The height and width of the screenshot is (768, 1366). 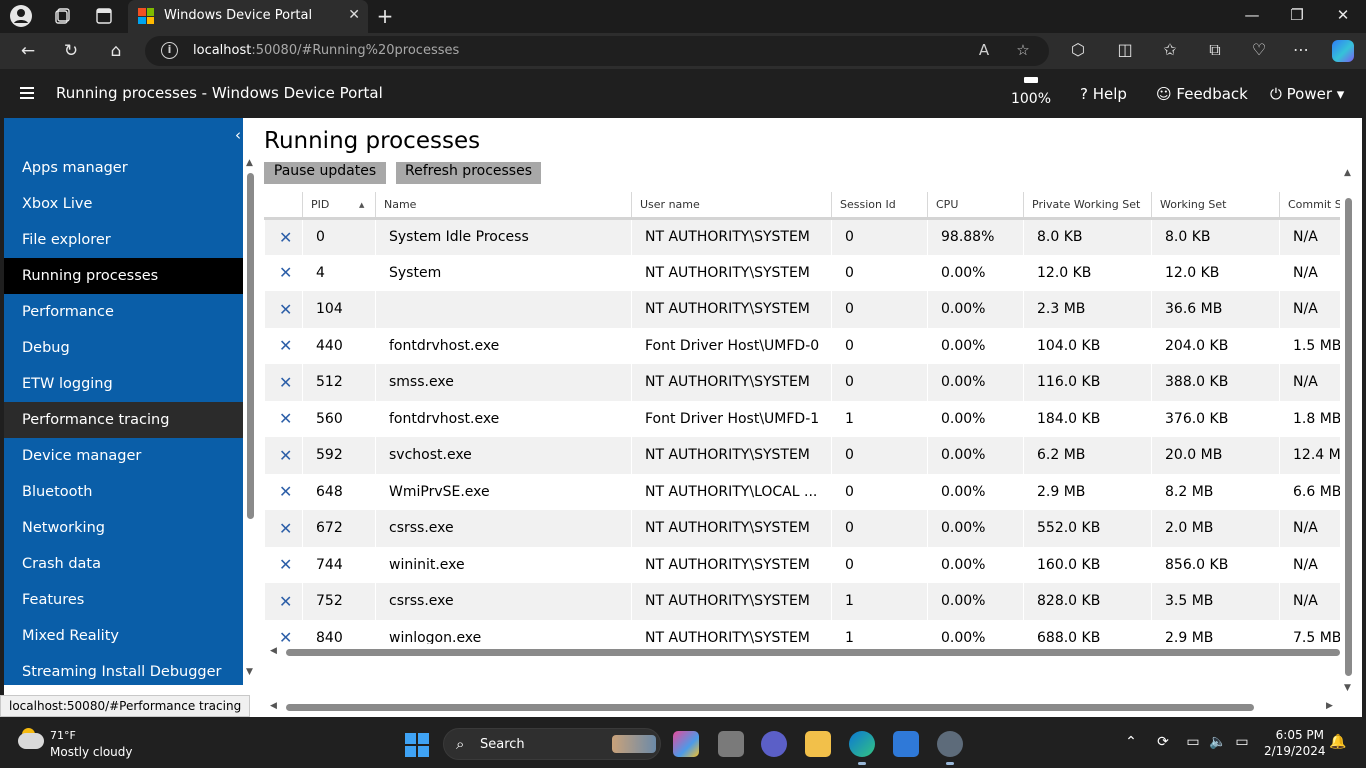 I want to click on column-header-session-id: Session Id, so click(x=879, y=206).